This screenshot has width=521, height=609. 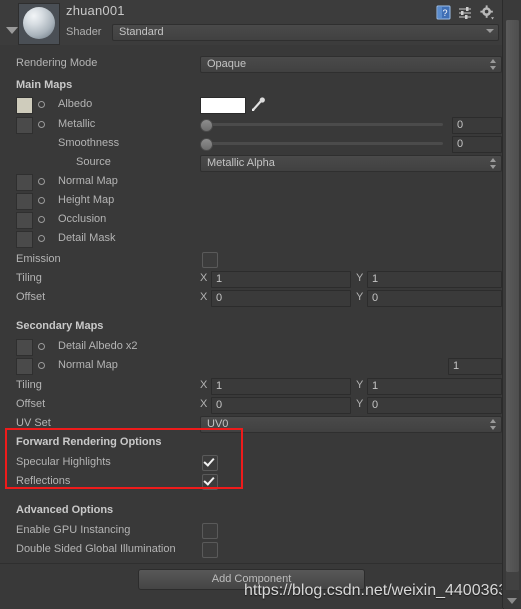 I want to click on metallic-label: Metallic, so click(x=77, y=124).